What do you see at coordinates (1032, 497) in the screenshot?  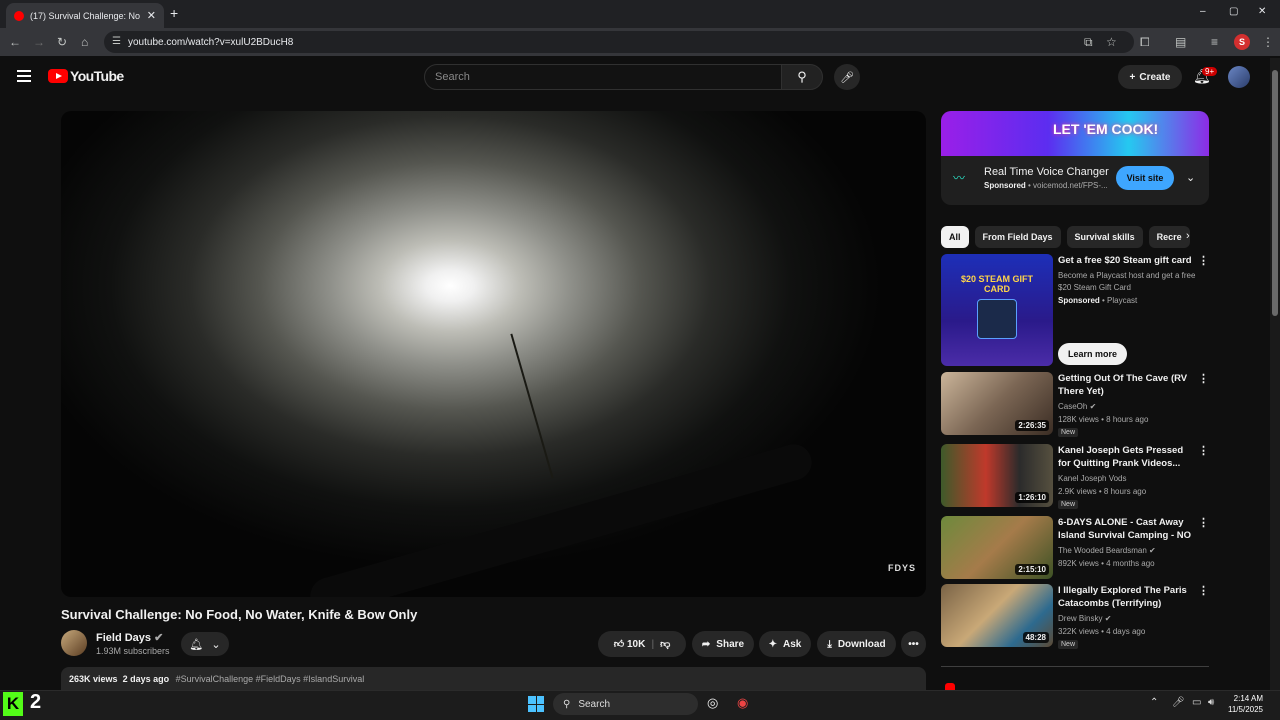 I see `duration-badge: 1:26:10` at bounding box center [1032, 497].